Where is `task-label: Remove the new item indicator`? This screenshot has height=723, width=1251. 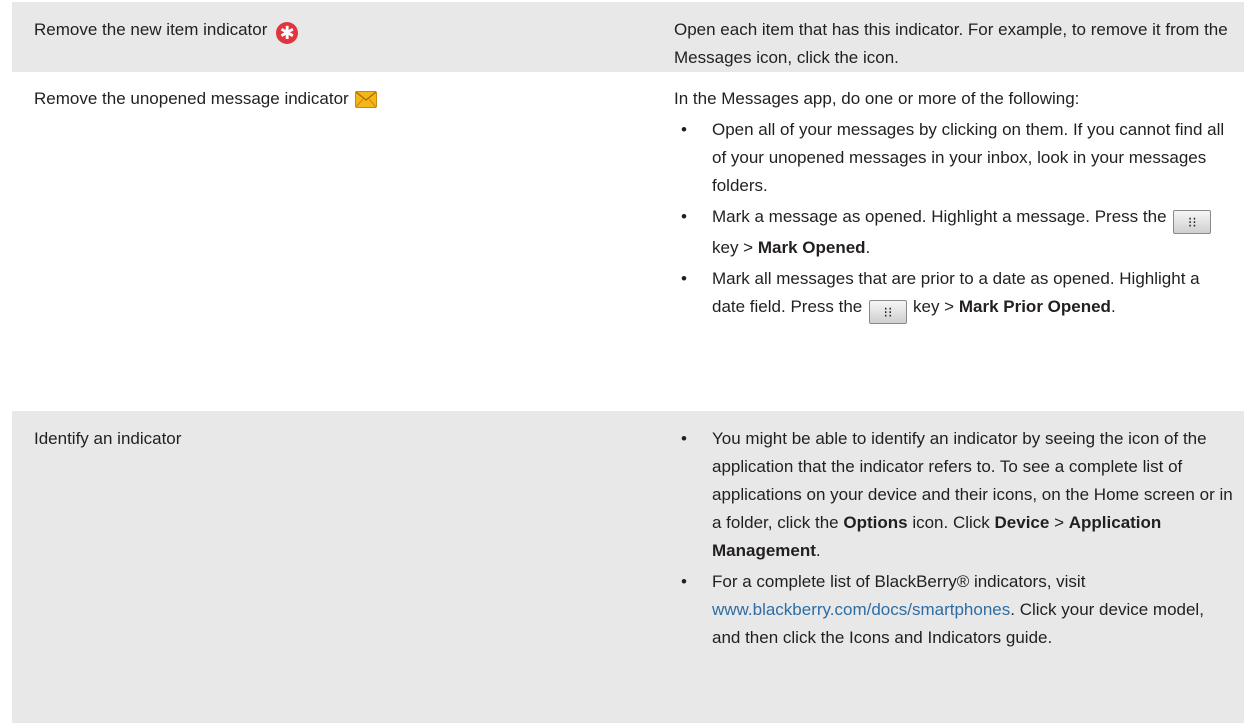
task-label: Remove the new item indicator is located at coordinates (151, 29).